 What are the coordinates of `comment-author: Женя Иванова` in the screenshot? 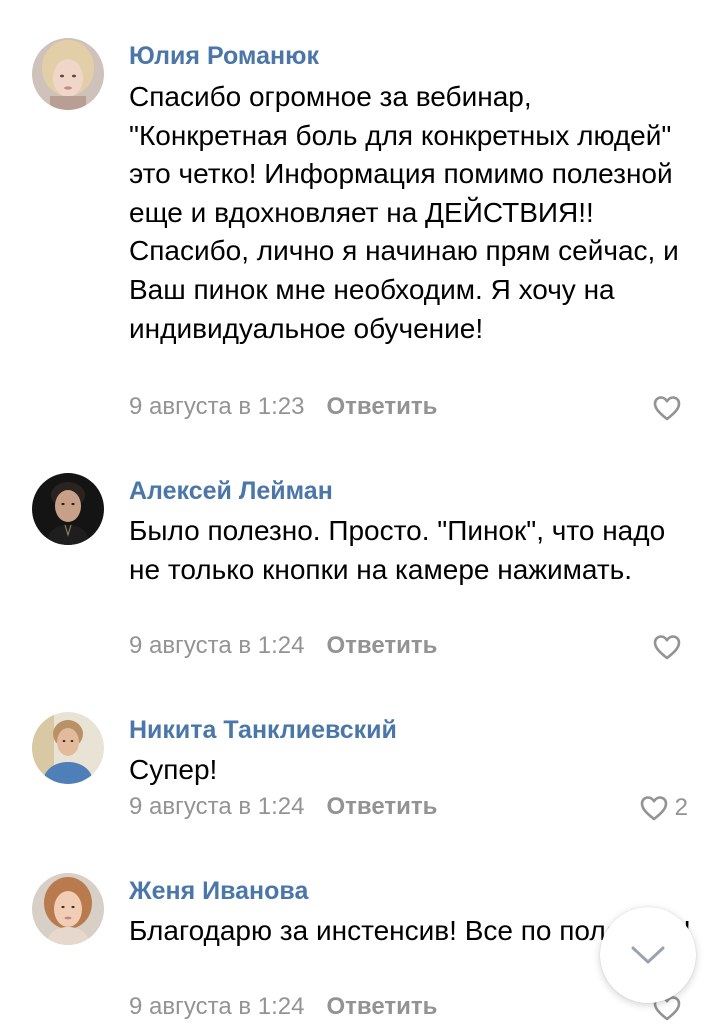 It's located at (218, 891).